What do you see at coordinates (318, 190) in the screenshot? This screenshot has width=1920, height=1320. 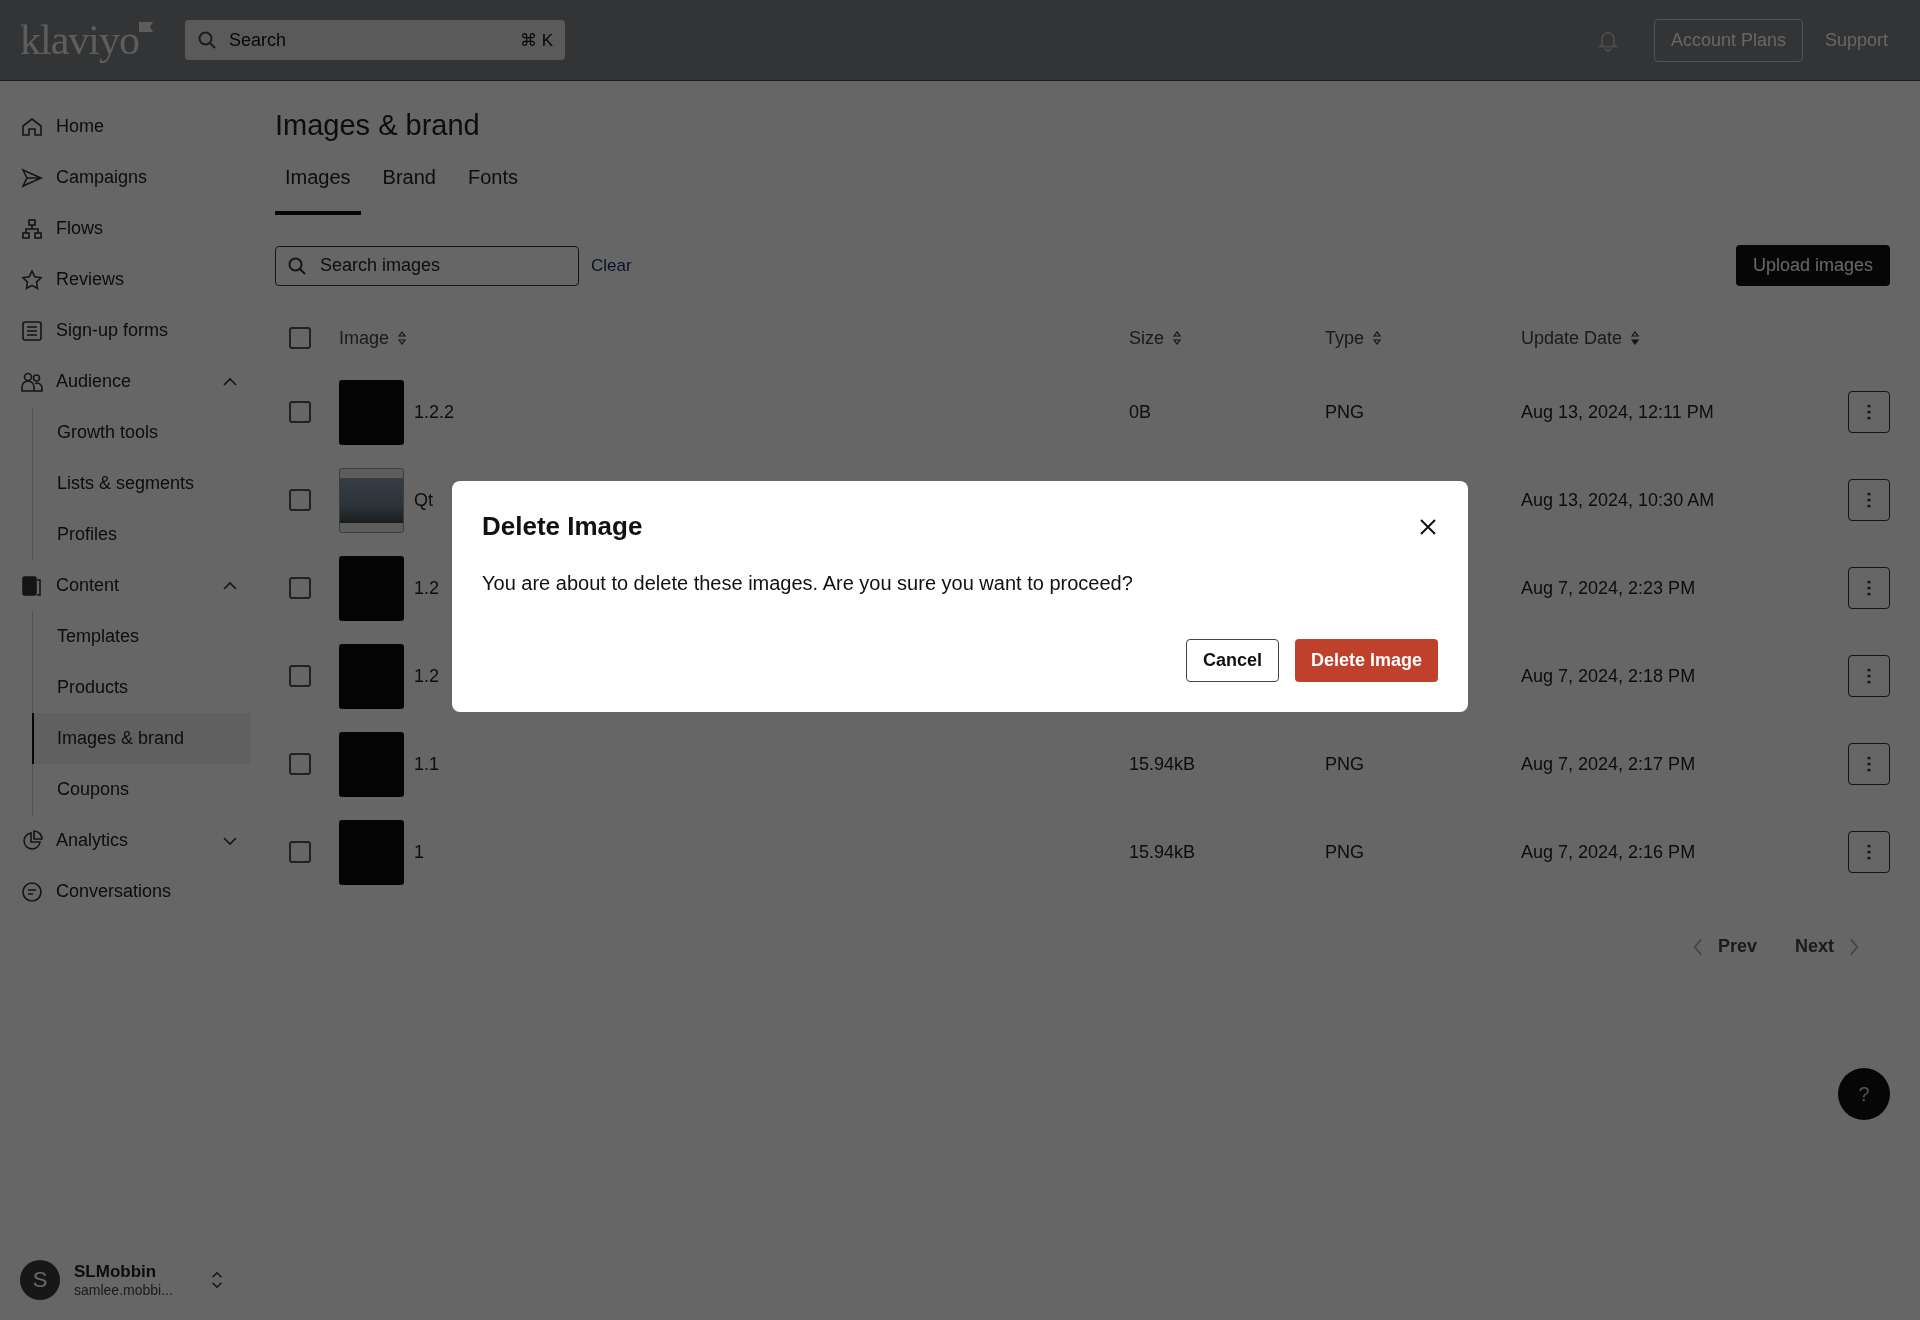 I see `tab: Images` at bounding box center [318, 190].